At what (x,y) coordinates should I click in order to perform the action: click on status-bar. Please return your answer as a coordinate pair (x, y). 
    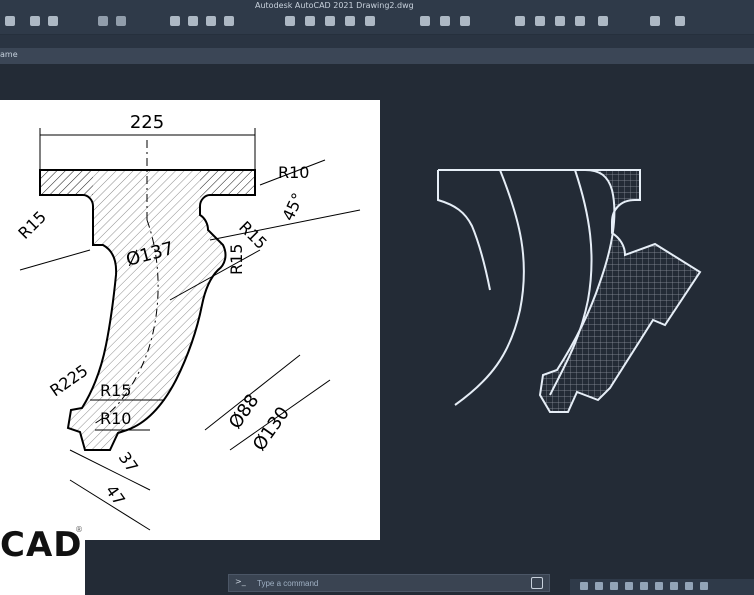
    Looking at the image, I should click on (662, 587).